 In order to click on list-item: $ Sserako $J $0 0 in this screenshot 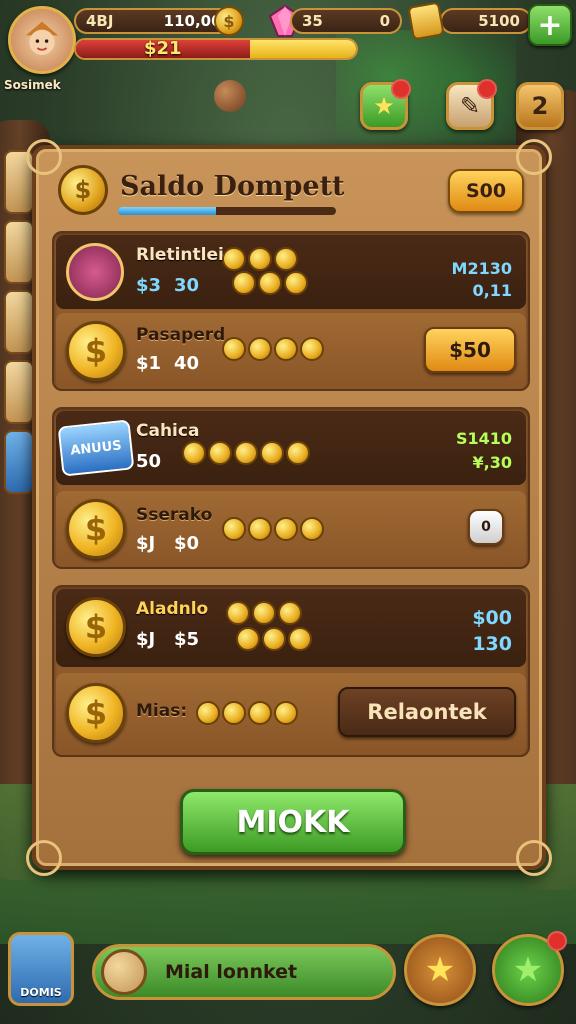, I will do `click(291, 528)`.